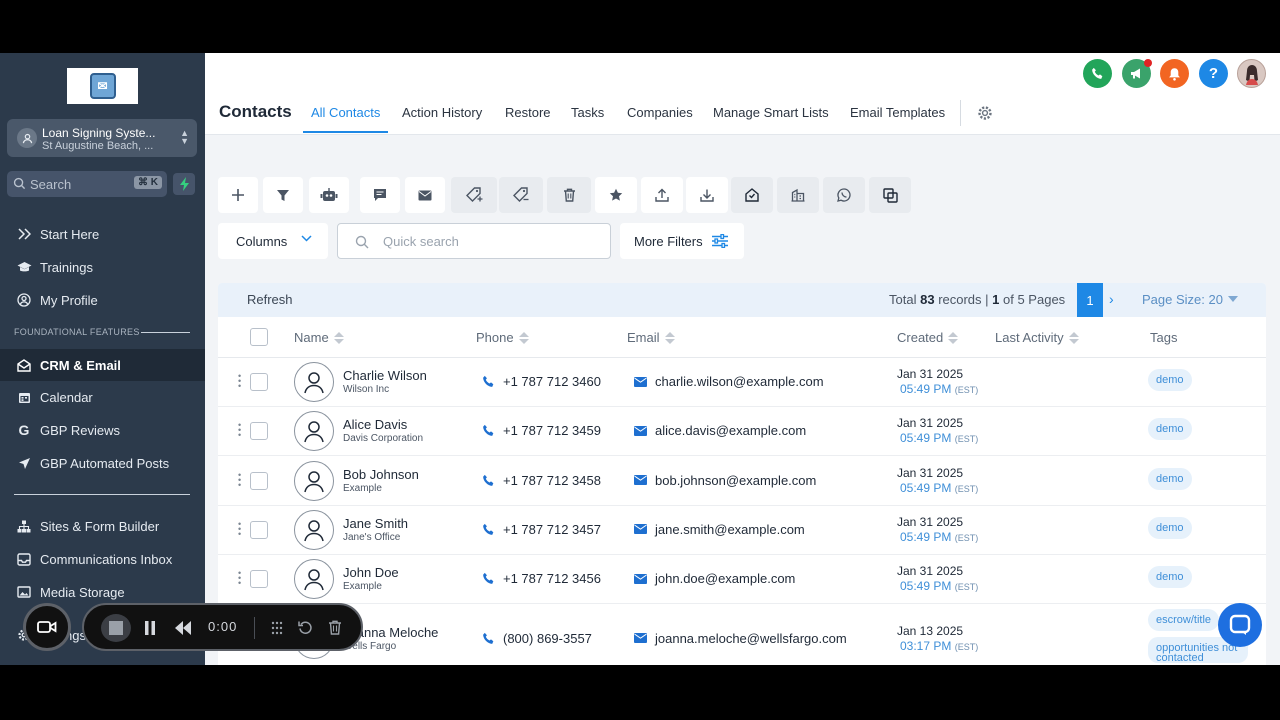  Describe the element at coordinates (662, 195) in the screenshot. I see `export-button` at that location.